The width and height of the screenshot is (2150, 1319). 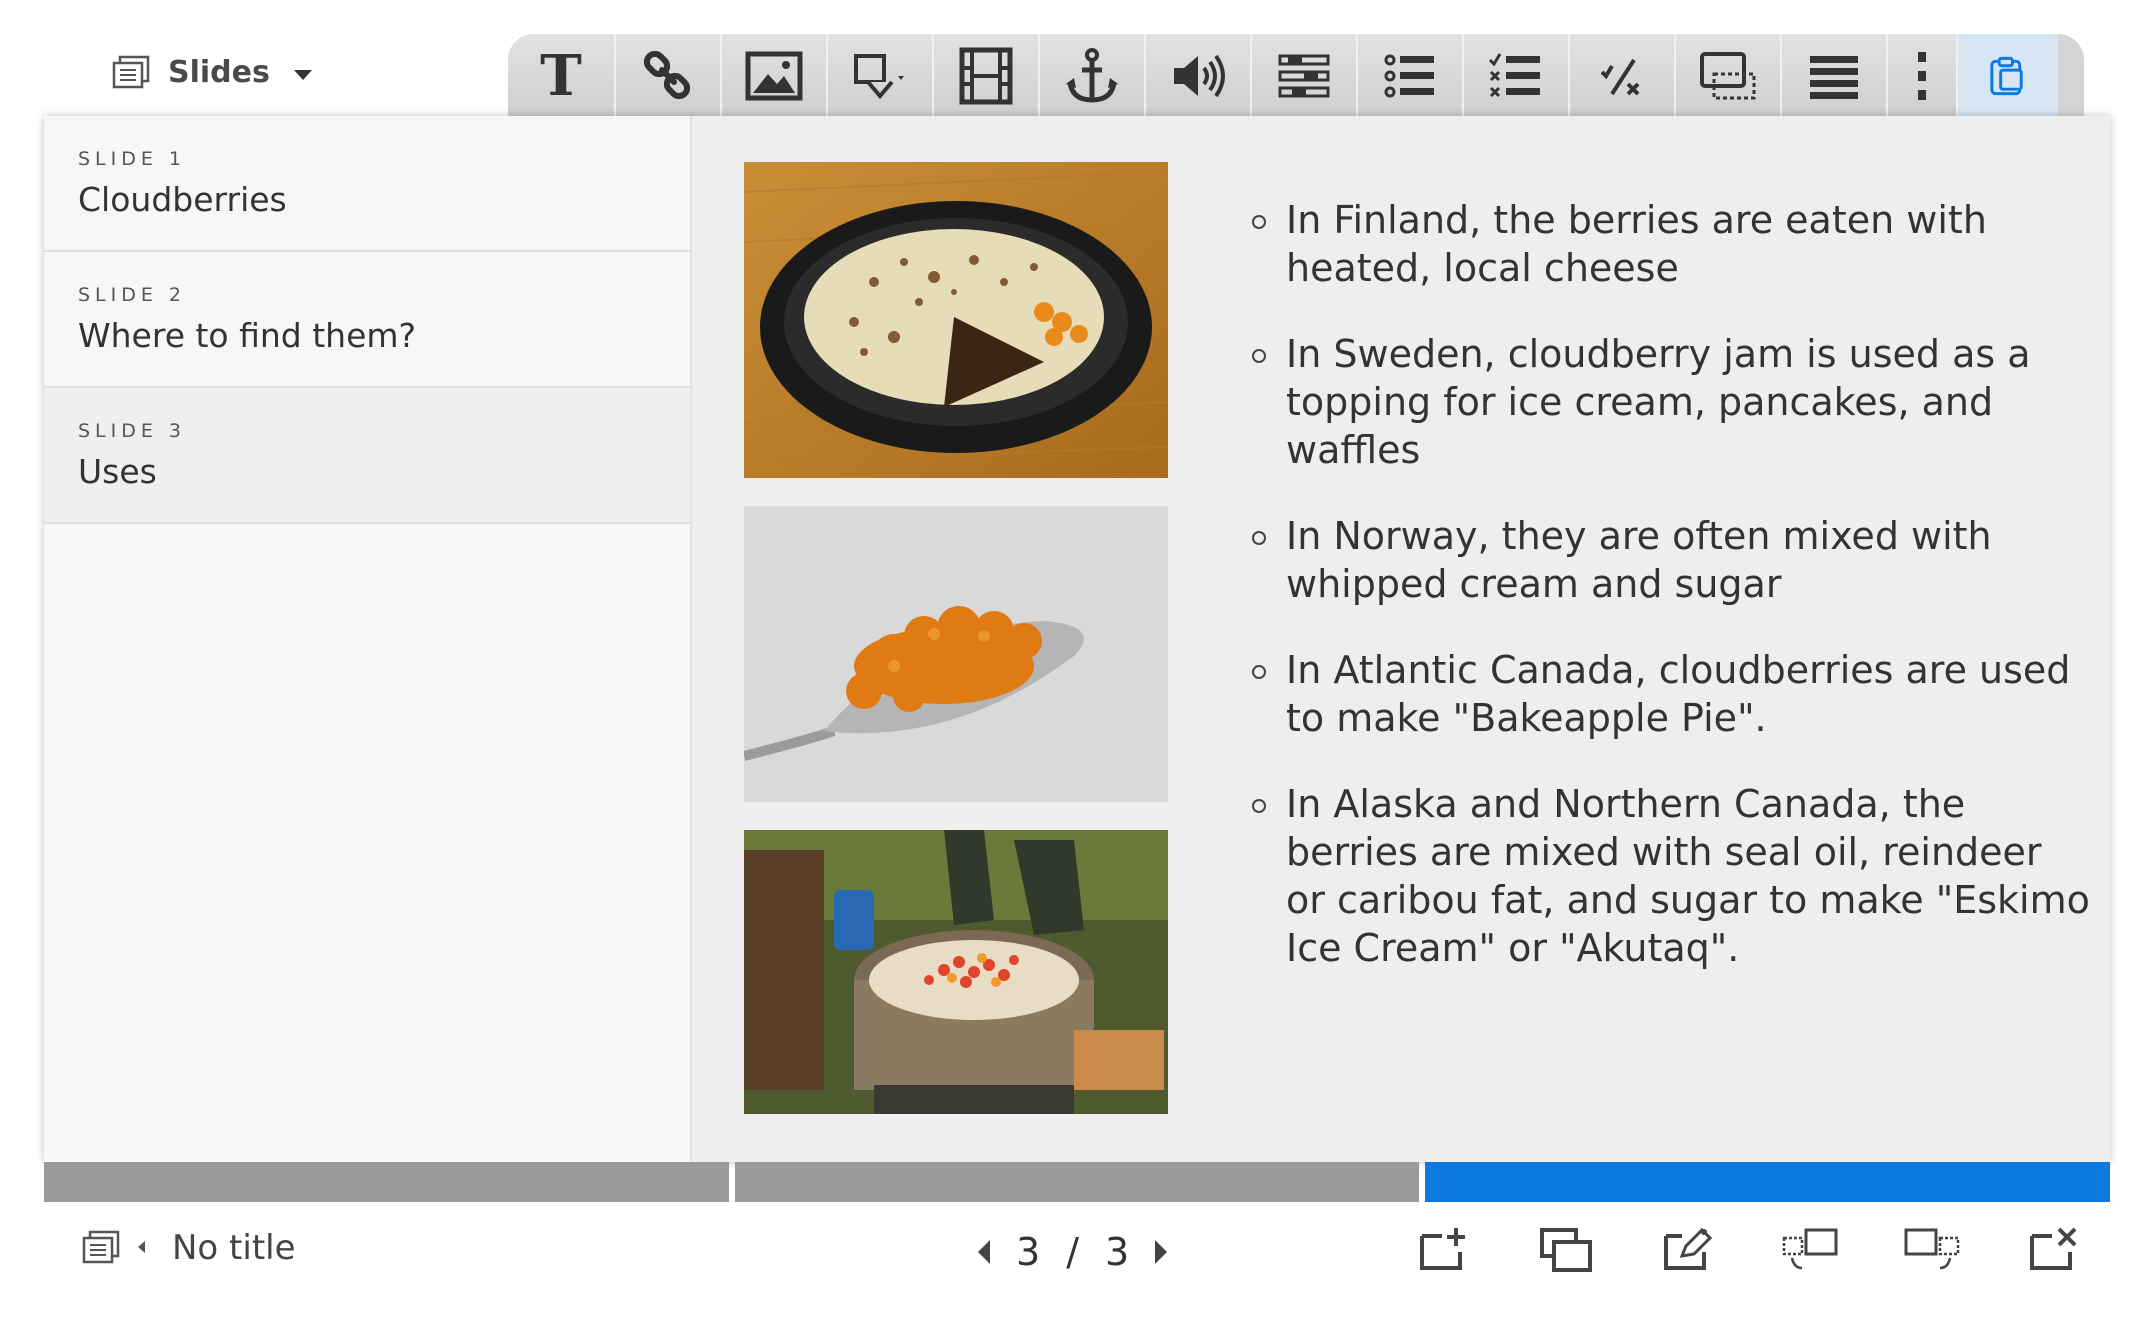 I want to click on clipboard-icon, so click(x=2006, y=76).